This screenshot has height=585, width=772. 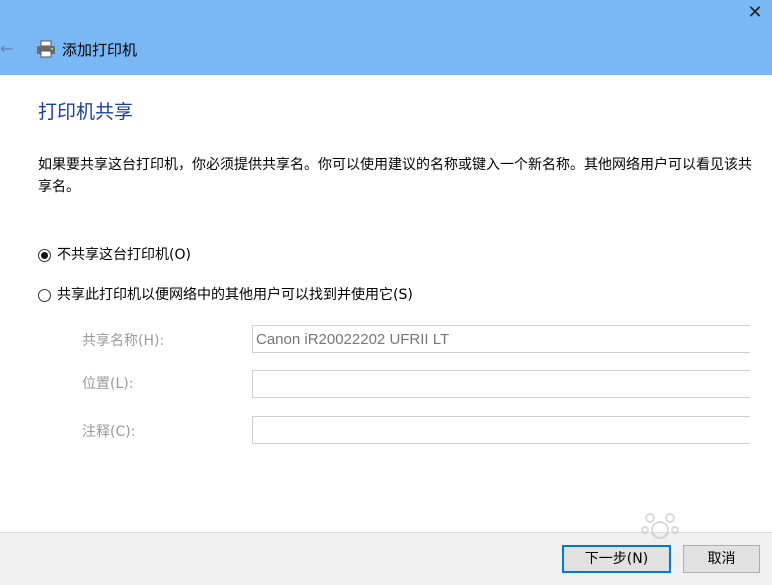 I want to click on page-title: 打印机共享, so click(x=86, y=112).